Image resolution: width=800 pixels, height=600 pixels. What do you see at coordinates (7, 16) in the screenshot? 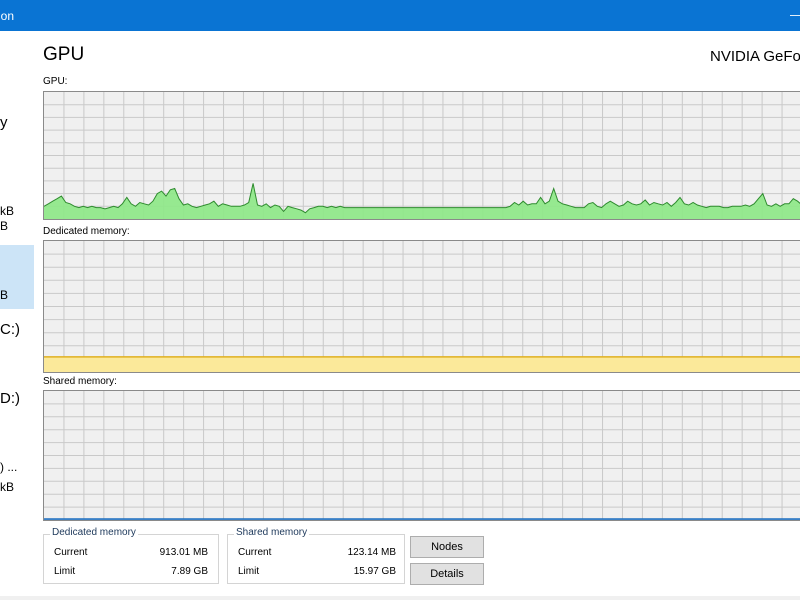
I see `window-title: ion` at bounding box center [7, 16].